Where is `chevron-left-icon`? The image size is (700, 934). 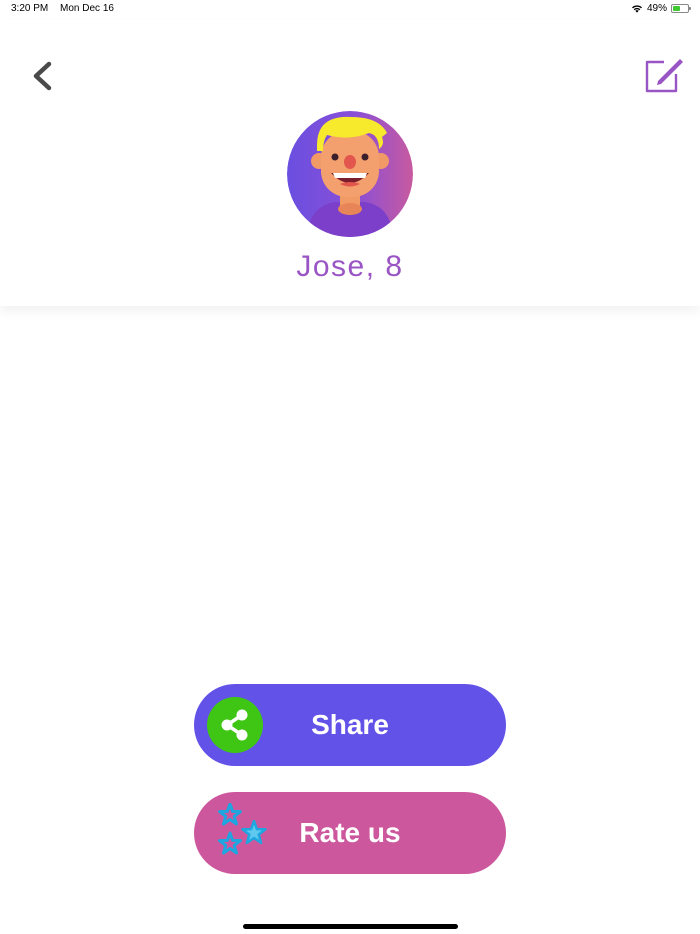
chevron-left-icon is located at coordinates (42, 76).